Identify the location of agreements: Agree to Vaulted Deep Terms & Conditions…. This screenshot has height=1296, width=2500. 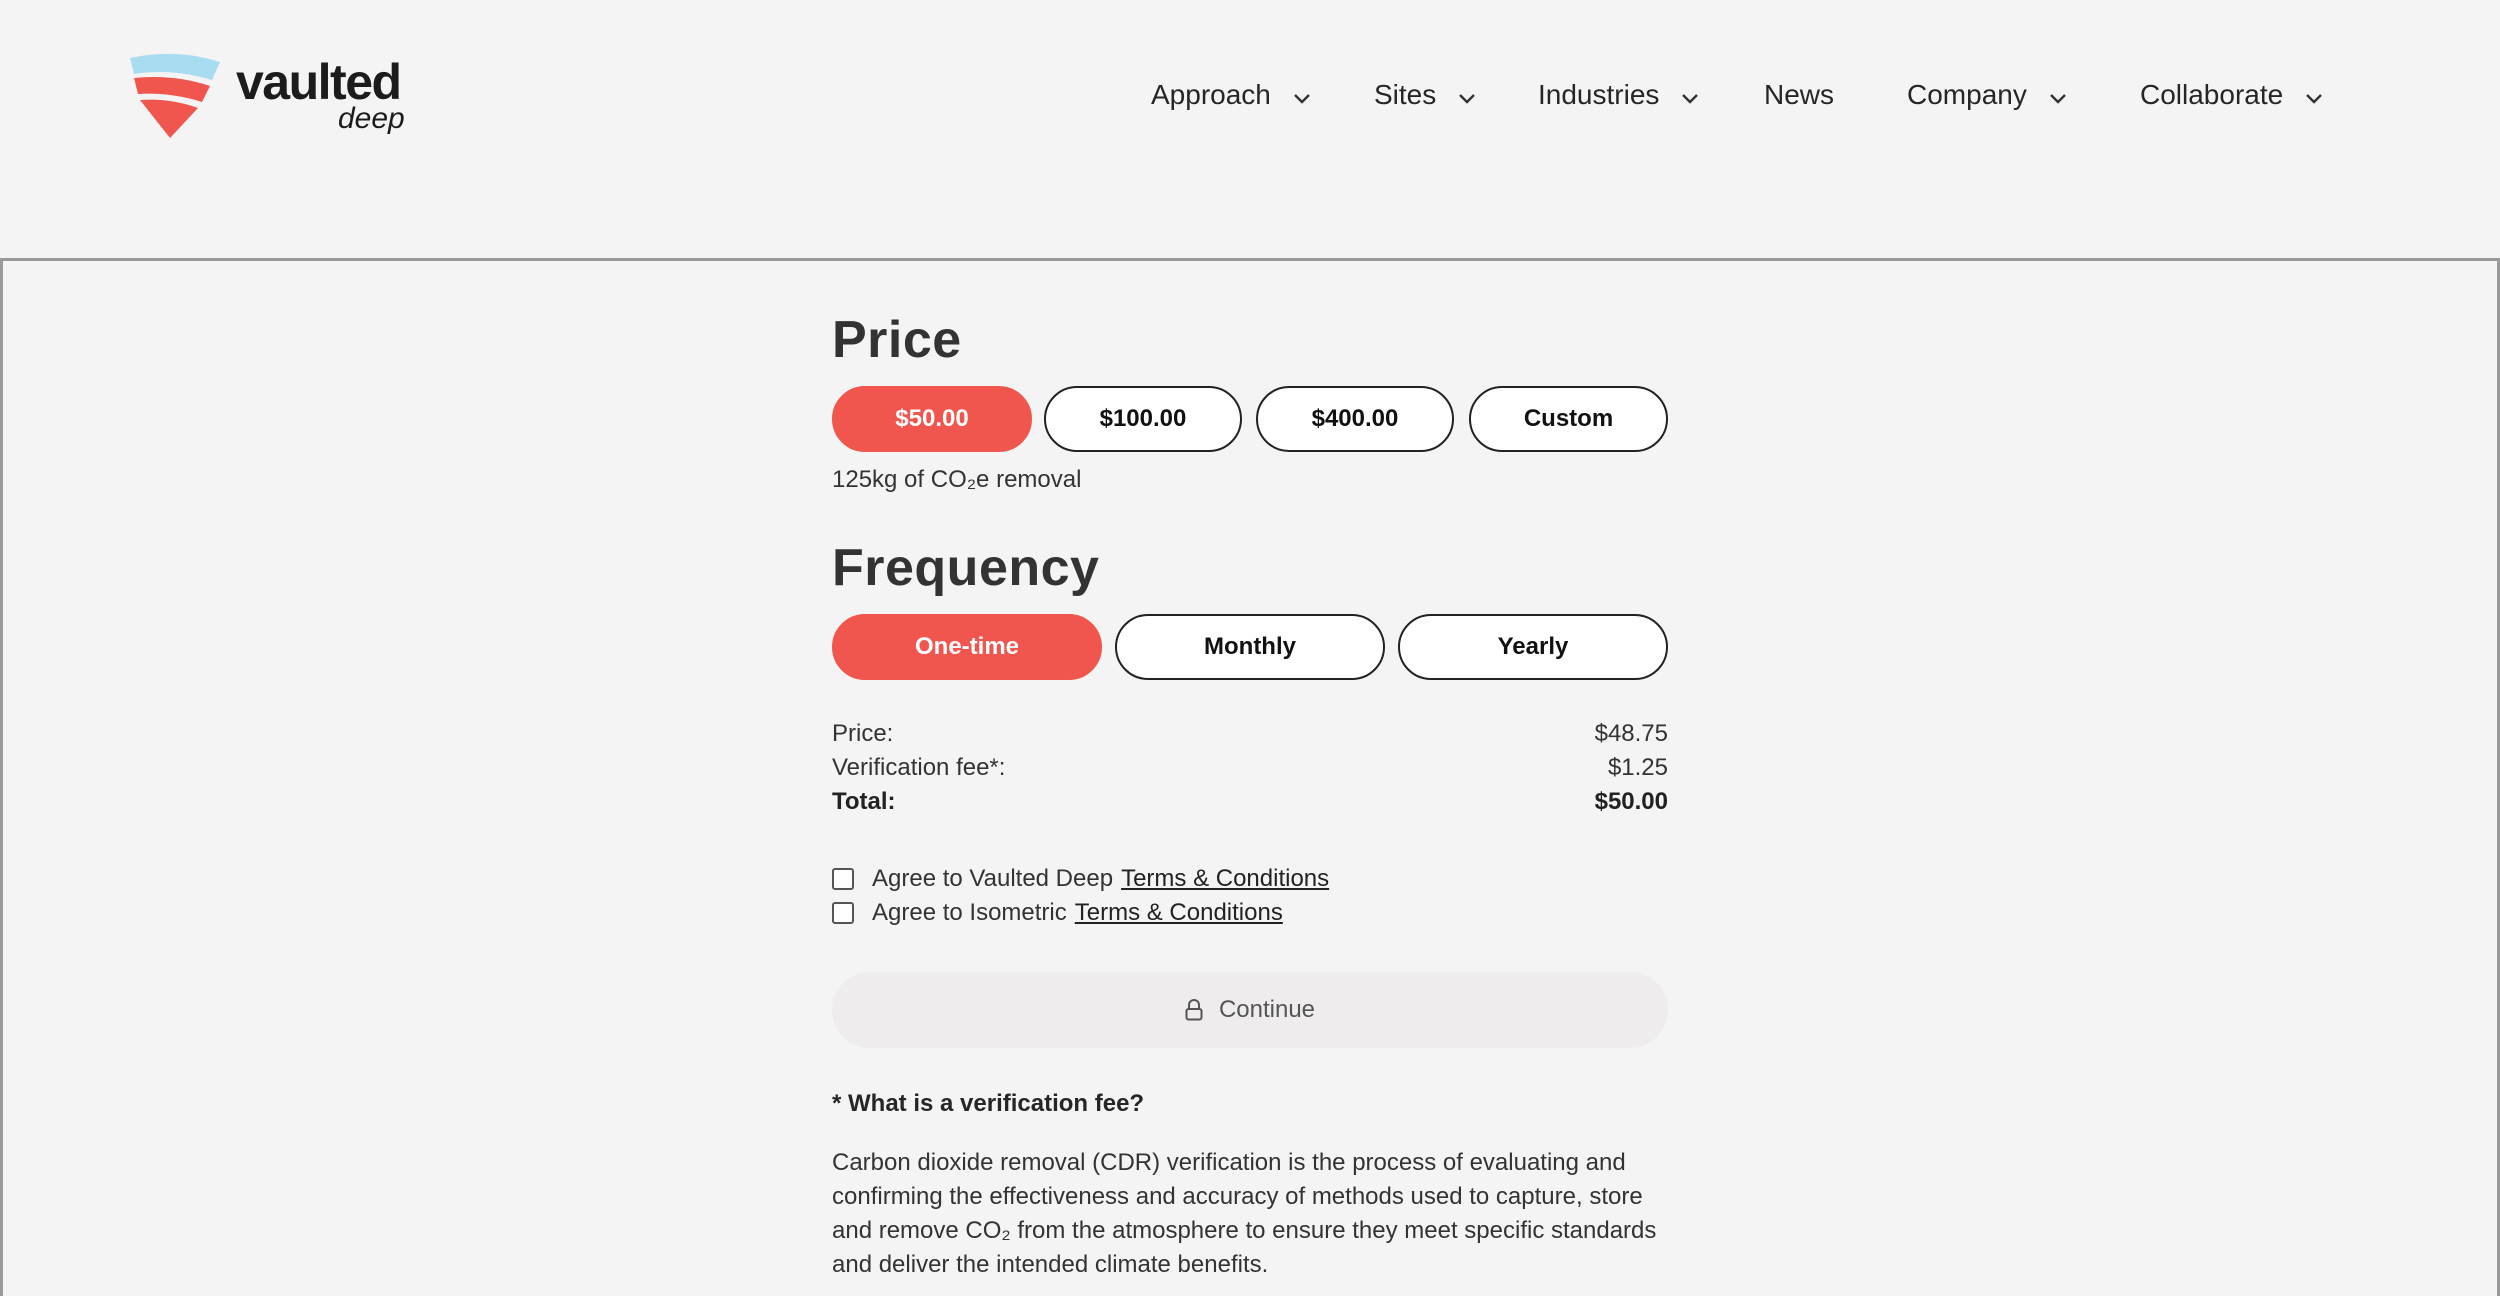
(1250, 896).